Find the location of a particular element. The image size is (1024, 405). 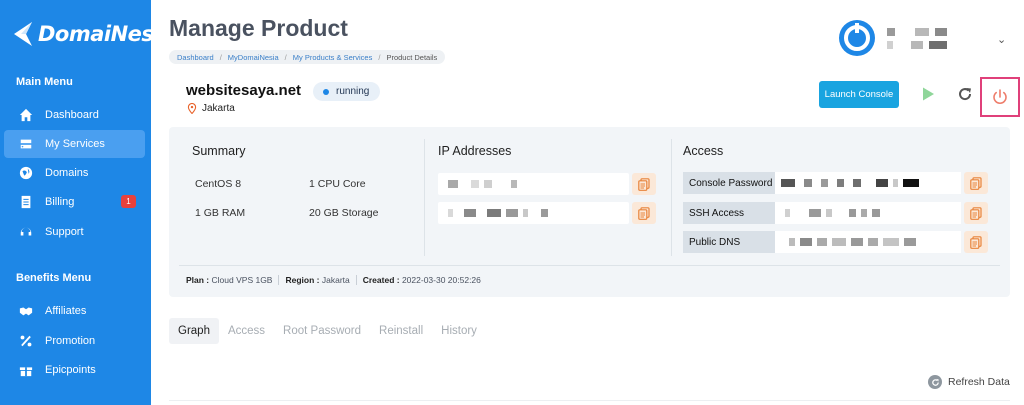

public-dns-value is located at coordinates (868, 242).